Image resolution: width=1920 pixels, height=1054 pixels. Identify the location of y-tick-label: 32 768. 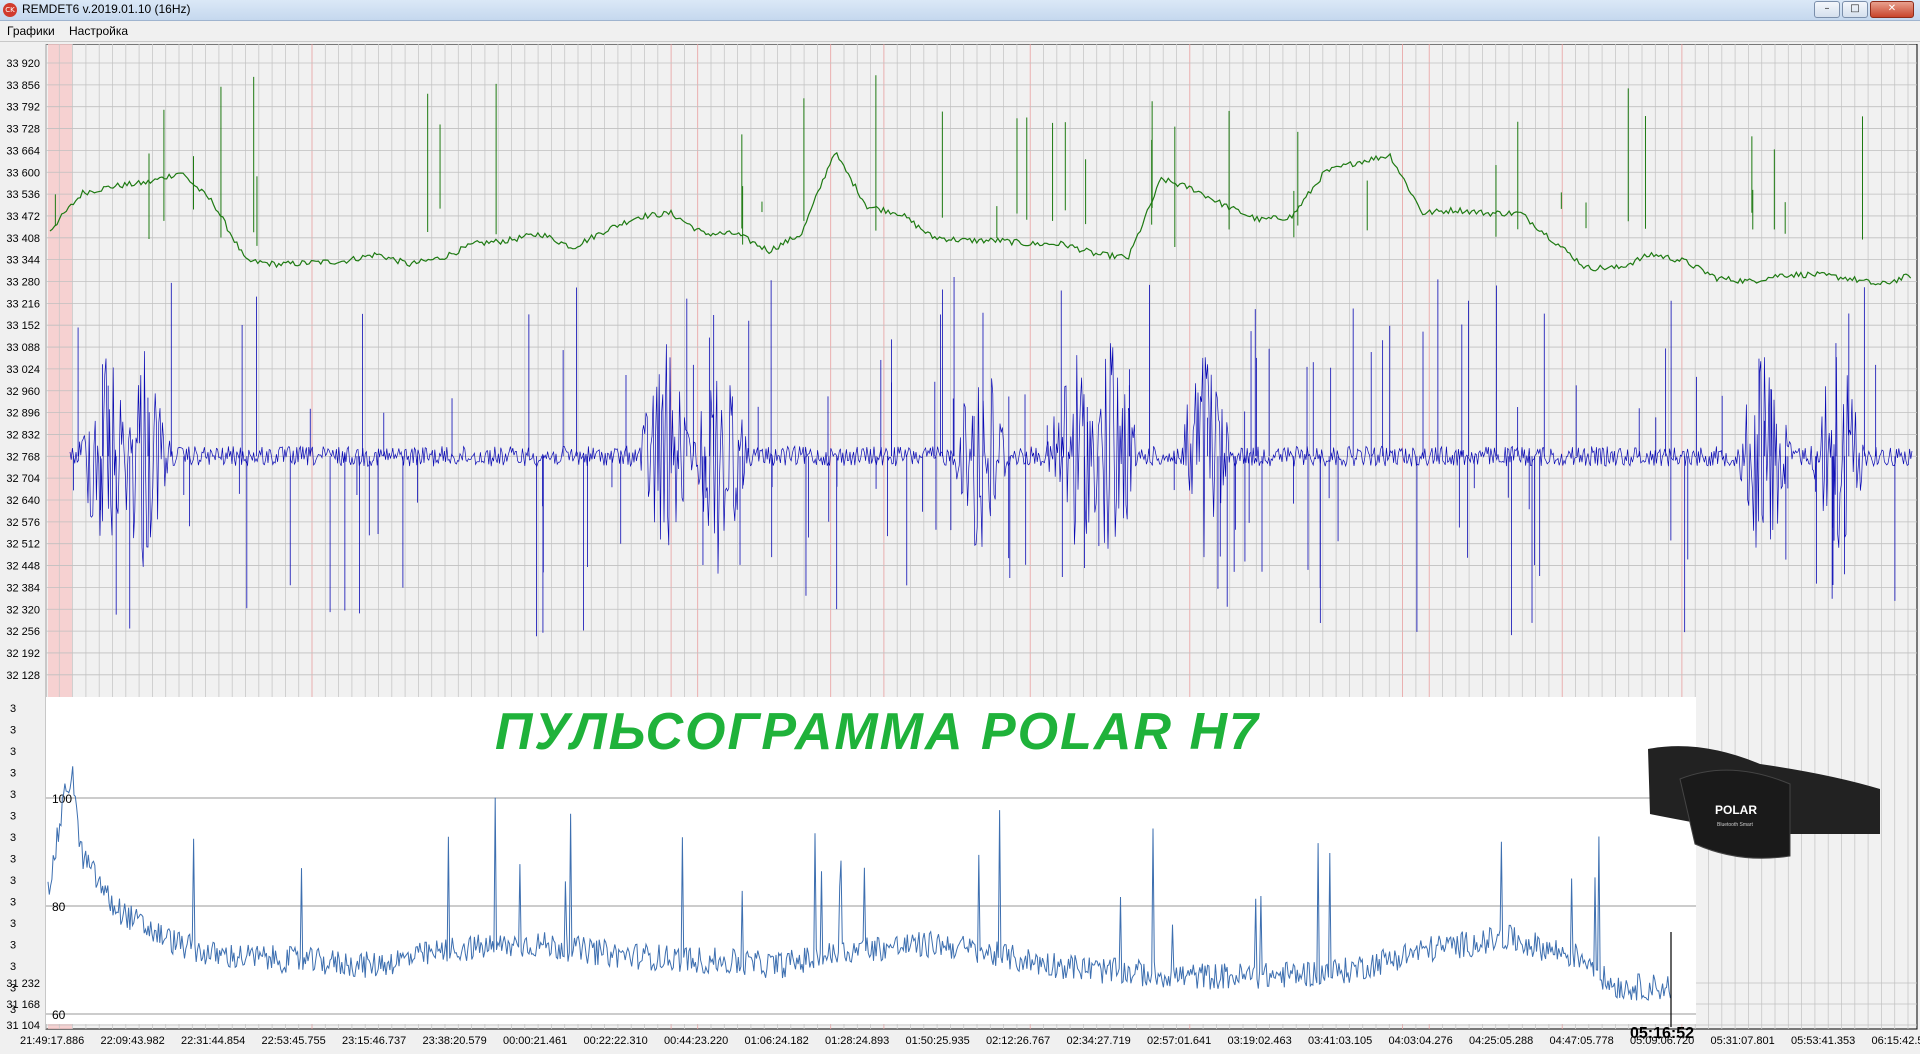
(23, 457).